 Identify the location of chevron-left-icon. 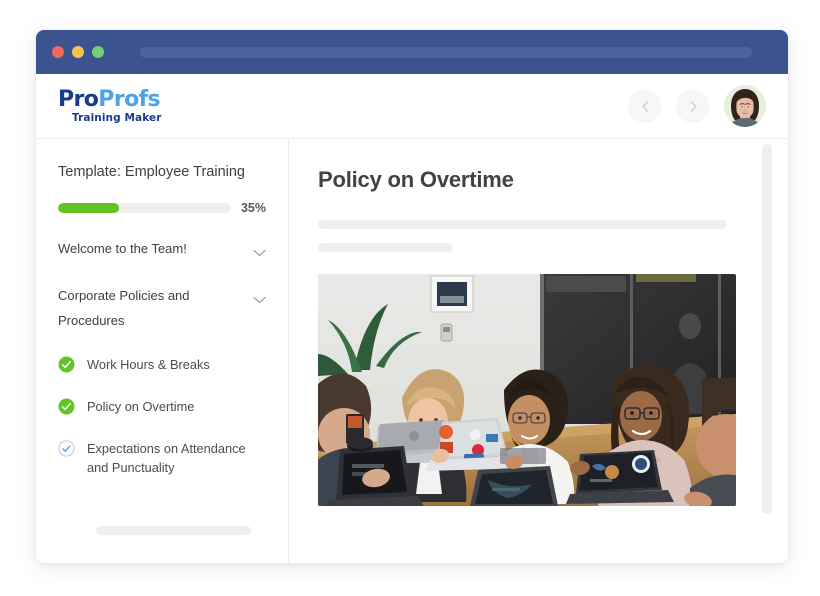
(644, 106).